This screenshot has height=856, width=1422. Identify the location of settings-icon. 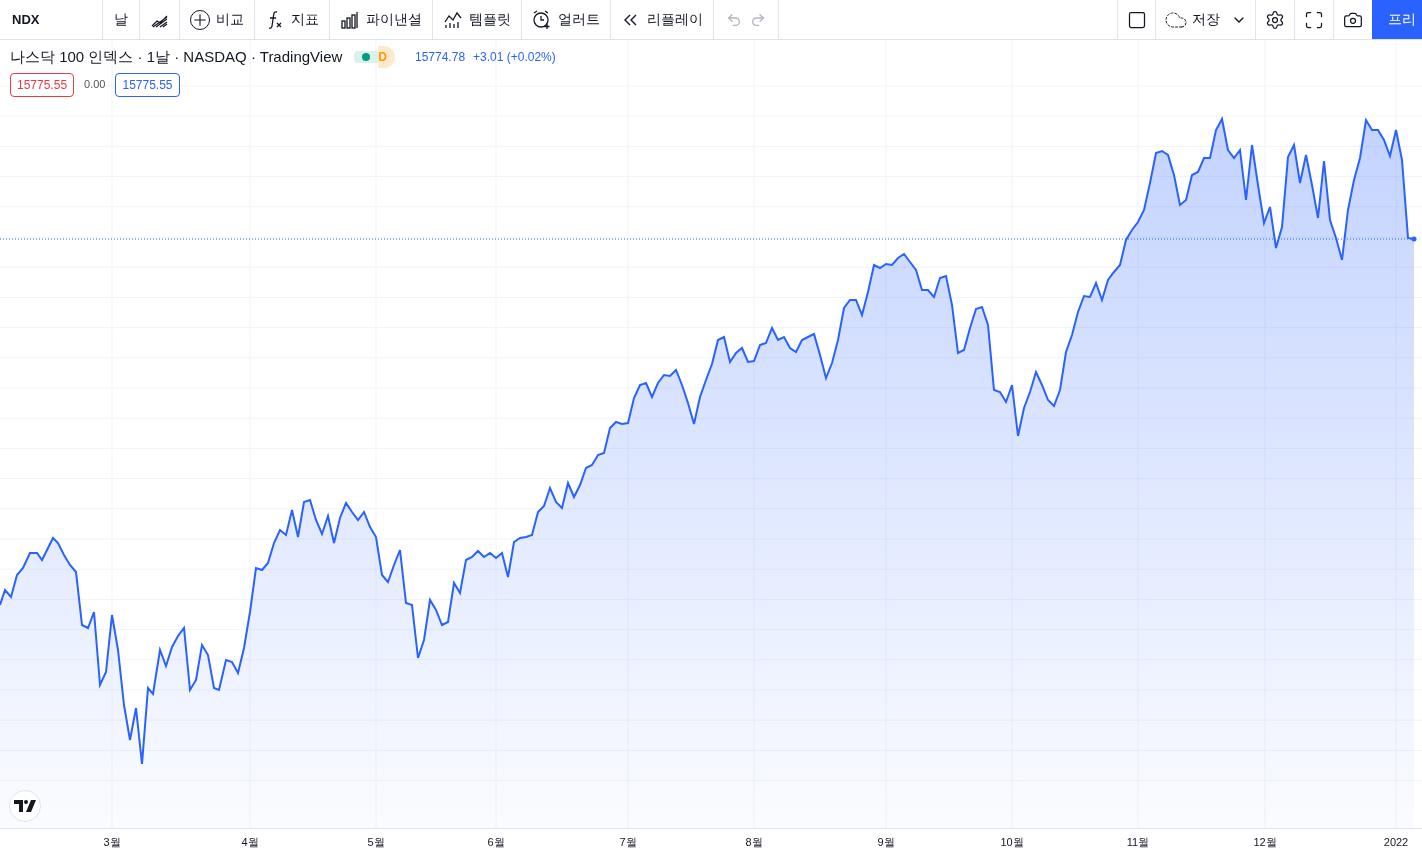
(1275, 19).